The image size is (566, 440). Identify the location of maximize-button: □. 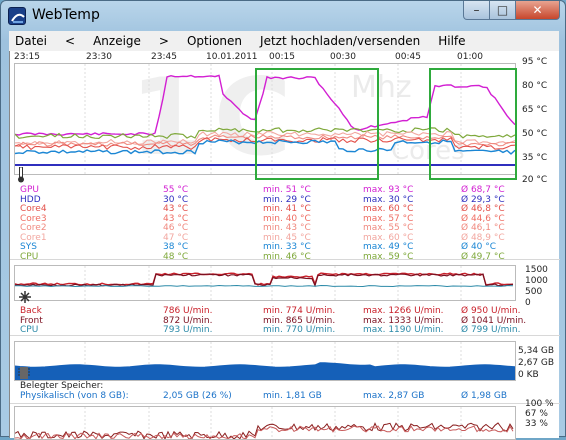
(503, 10).